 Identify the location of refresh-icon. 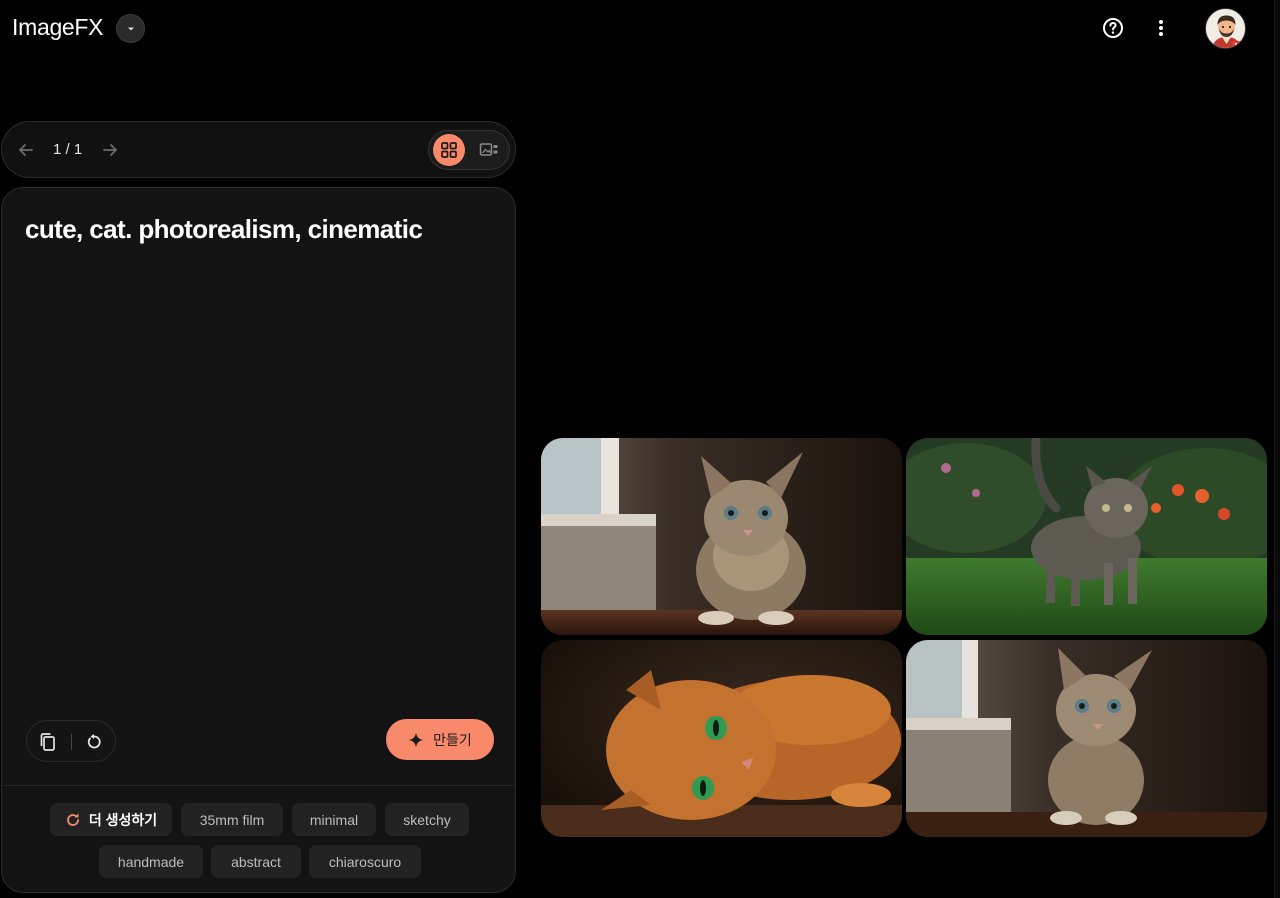
(72, 819).